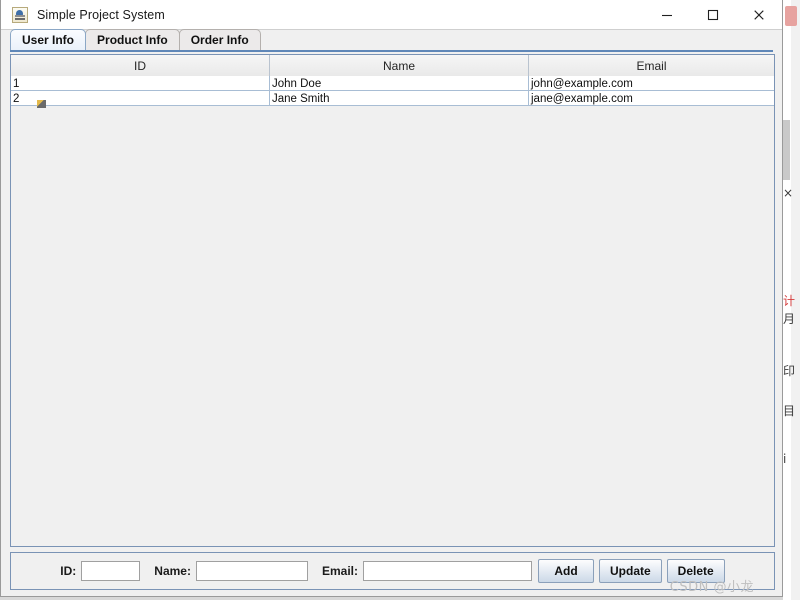  Describe the element at coordinates (68, 571) in the screenshot. I see `id-label: ID:` at that location.